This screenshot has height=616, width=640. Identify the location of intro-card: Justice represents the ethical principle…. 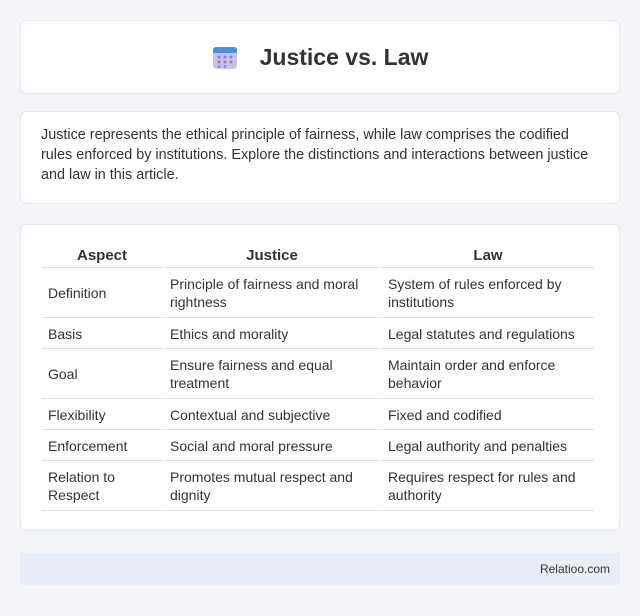
(320, 157).